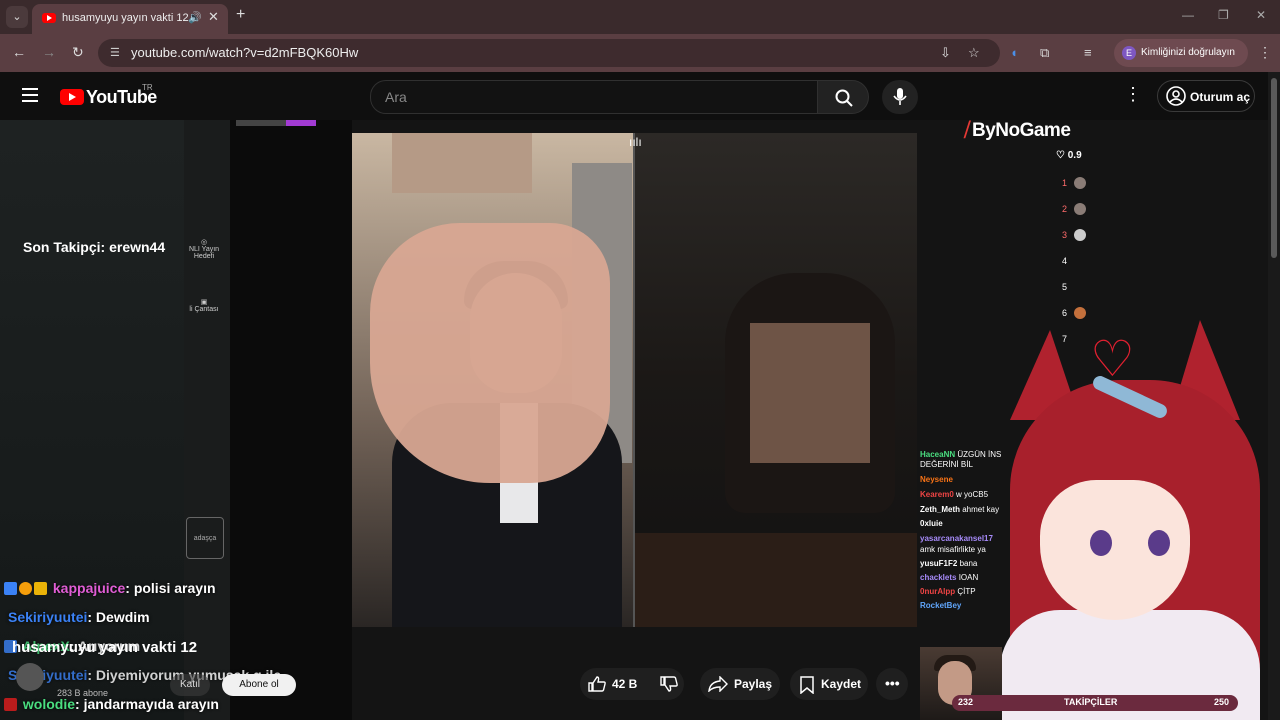 The width and height of the screenshot is (1280, 720). Describe the element at coordinates (1095, 703) in the screenshot. I see `followers-goal-bar: 232 TAKİPÇİLER 250` at that location.